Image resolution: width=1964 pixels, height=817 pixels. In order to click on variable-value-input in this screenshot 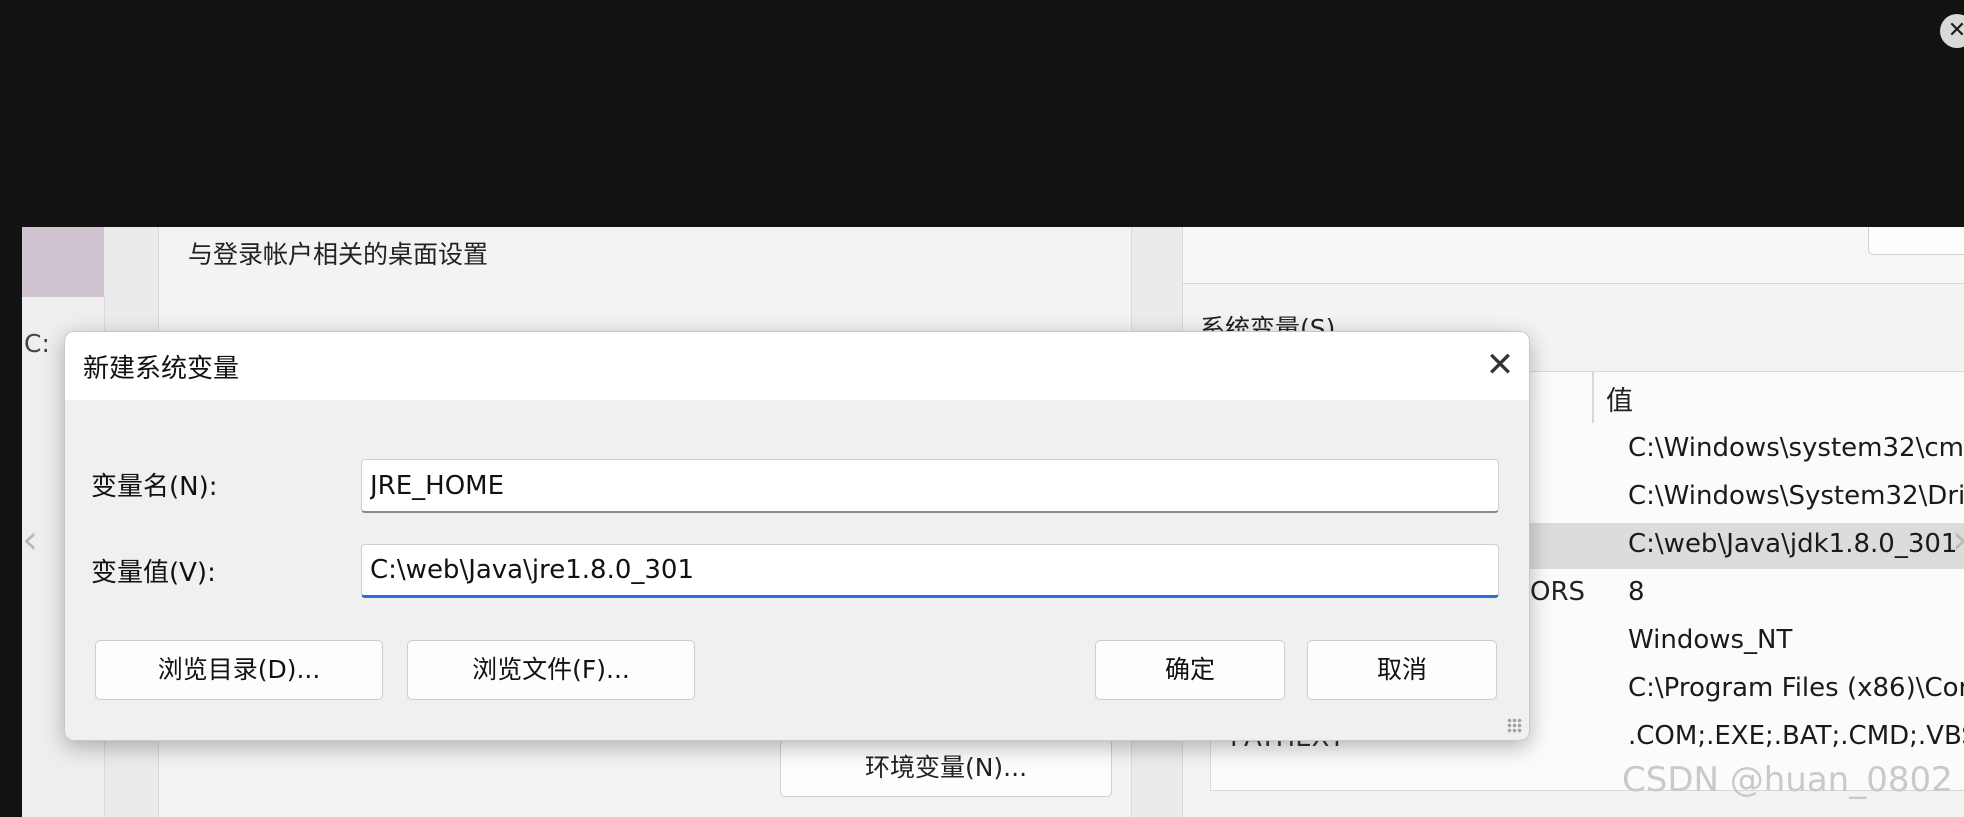, I will do `click(930, 571)`.